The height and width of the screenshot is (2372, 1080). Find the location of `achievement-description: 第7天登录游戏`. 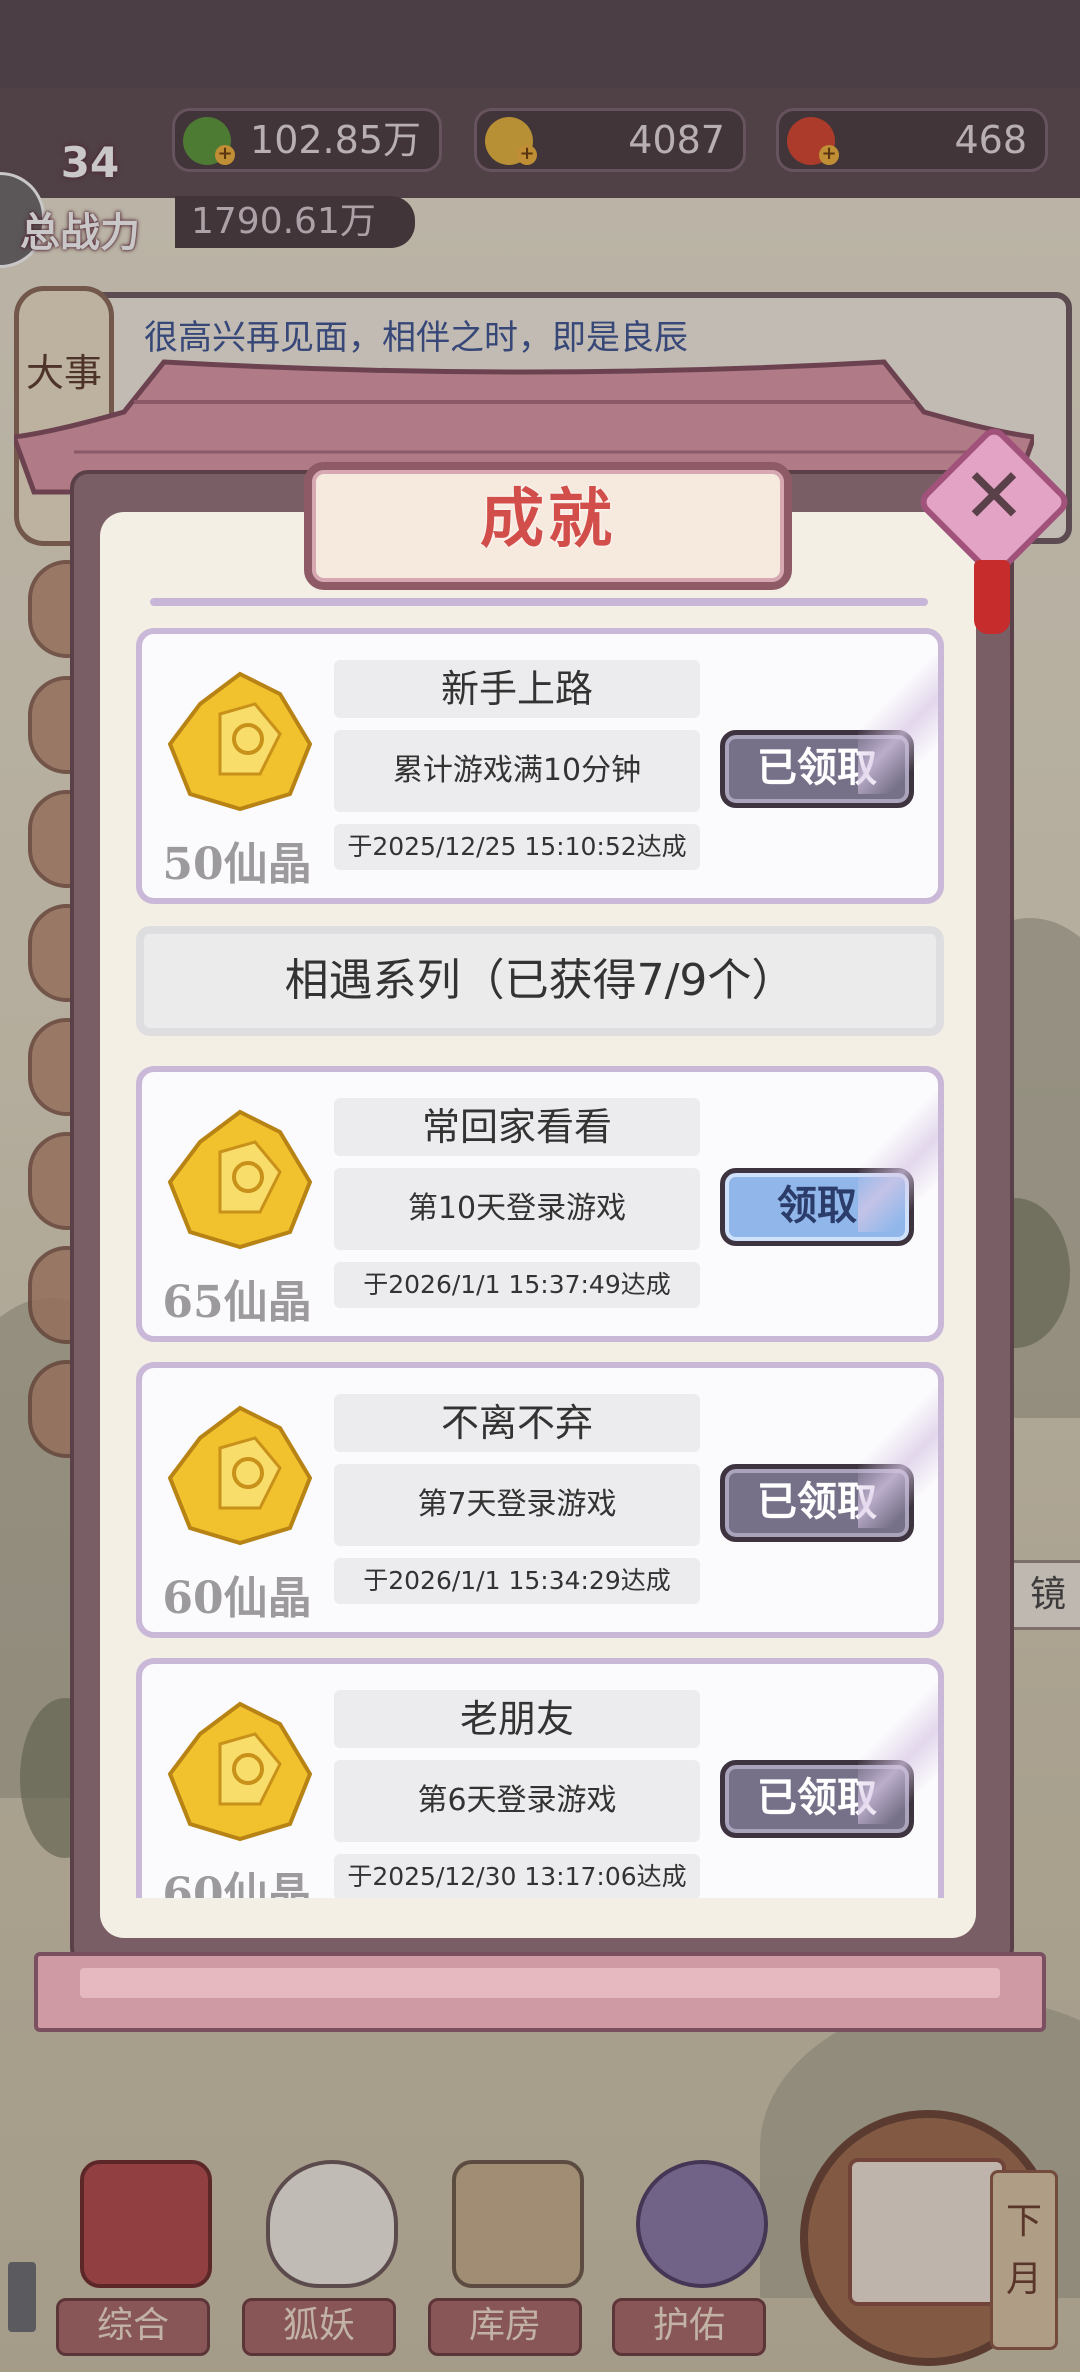

achievement-description: 第7天登录游戏 is located at coordinates (517, 1505).